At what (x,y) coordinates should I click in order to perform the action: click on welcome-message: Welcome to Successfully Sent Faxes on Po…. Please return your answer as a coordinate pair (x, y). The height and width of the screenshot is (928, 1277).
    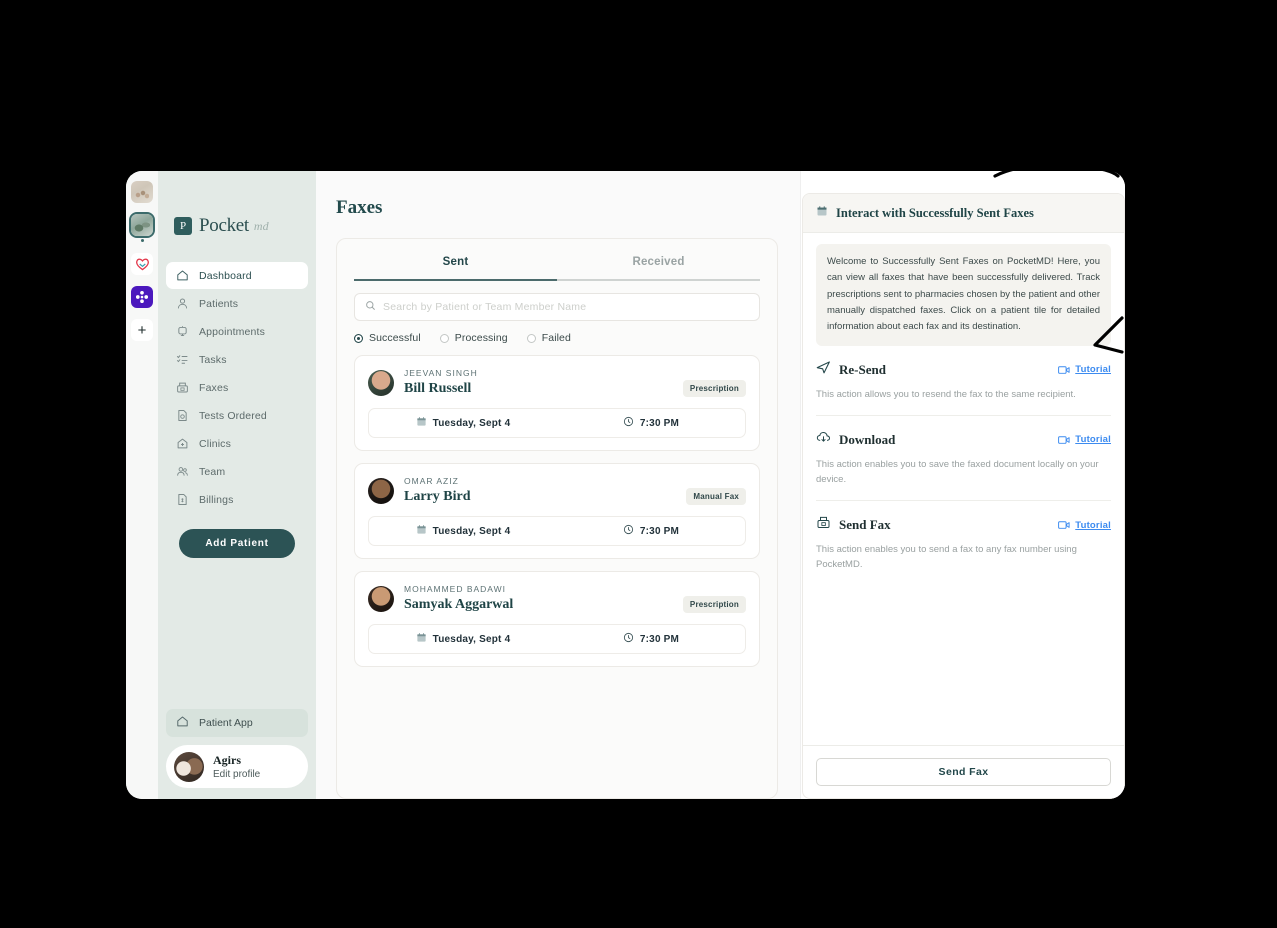
    Looking at the image, I should click on (963, 295).